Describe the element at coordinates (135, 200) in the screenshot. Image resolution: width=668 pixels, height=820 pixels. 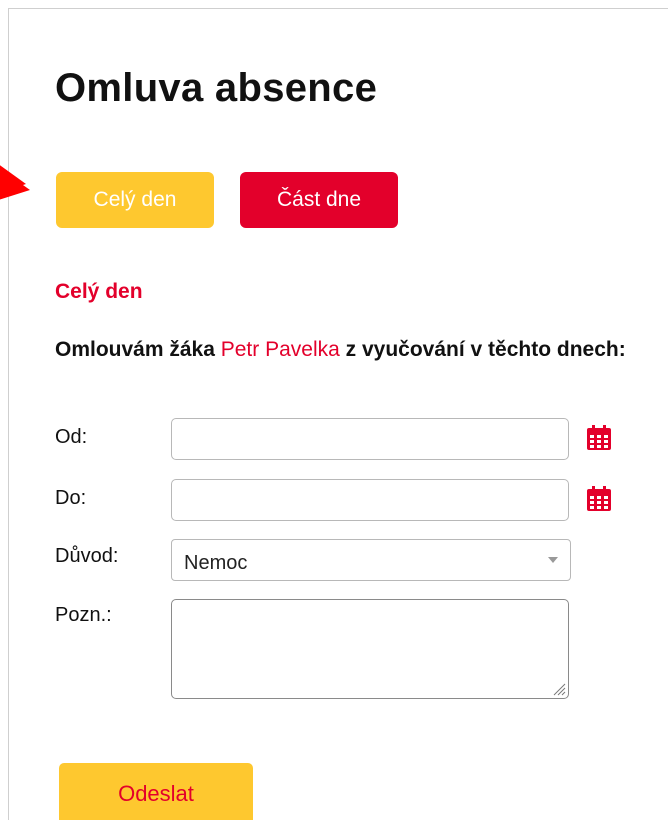
I see `full-day-button: Celý den` at that location.